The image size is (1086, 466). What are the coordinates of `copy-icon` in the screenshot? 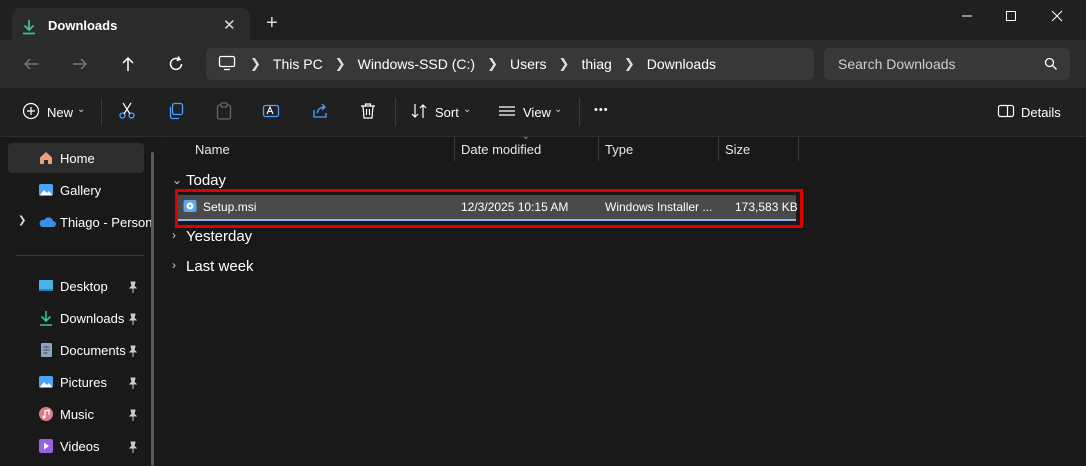 It's located at (176, 113).